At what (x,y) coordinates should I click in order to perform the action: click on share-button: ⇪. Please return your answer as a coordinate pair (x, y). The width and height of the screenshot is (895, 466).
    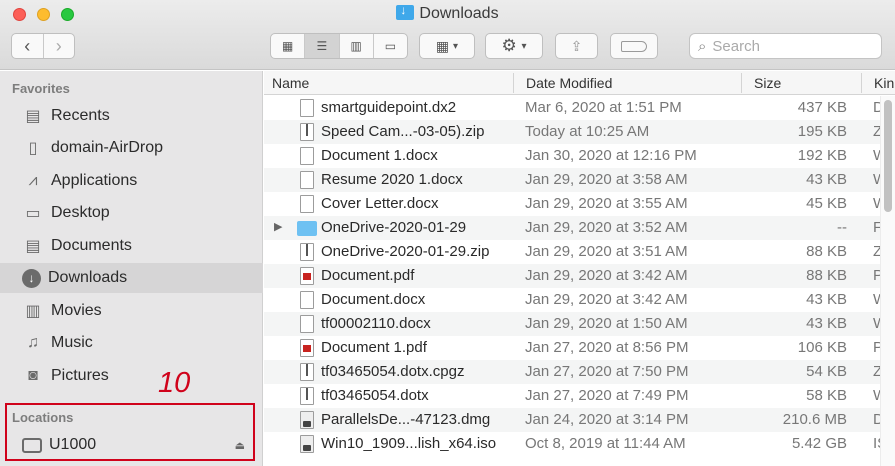
    Looking at the image, I should click on (576, 46).